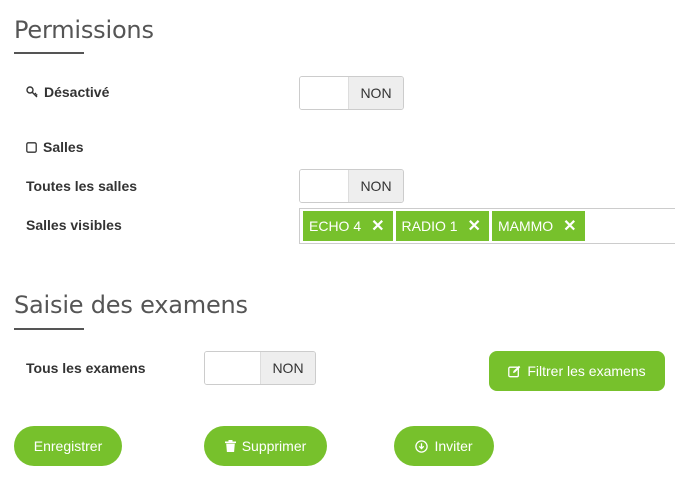 The height and width of the screenshot is (499, 675). I want to click on save-button: Enregistrer, so click(68, 446).